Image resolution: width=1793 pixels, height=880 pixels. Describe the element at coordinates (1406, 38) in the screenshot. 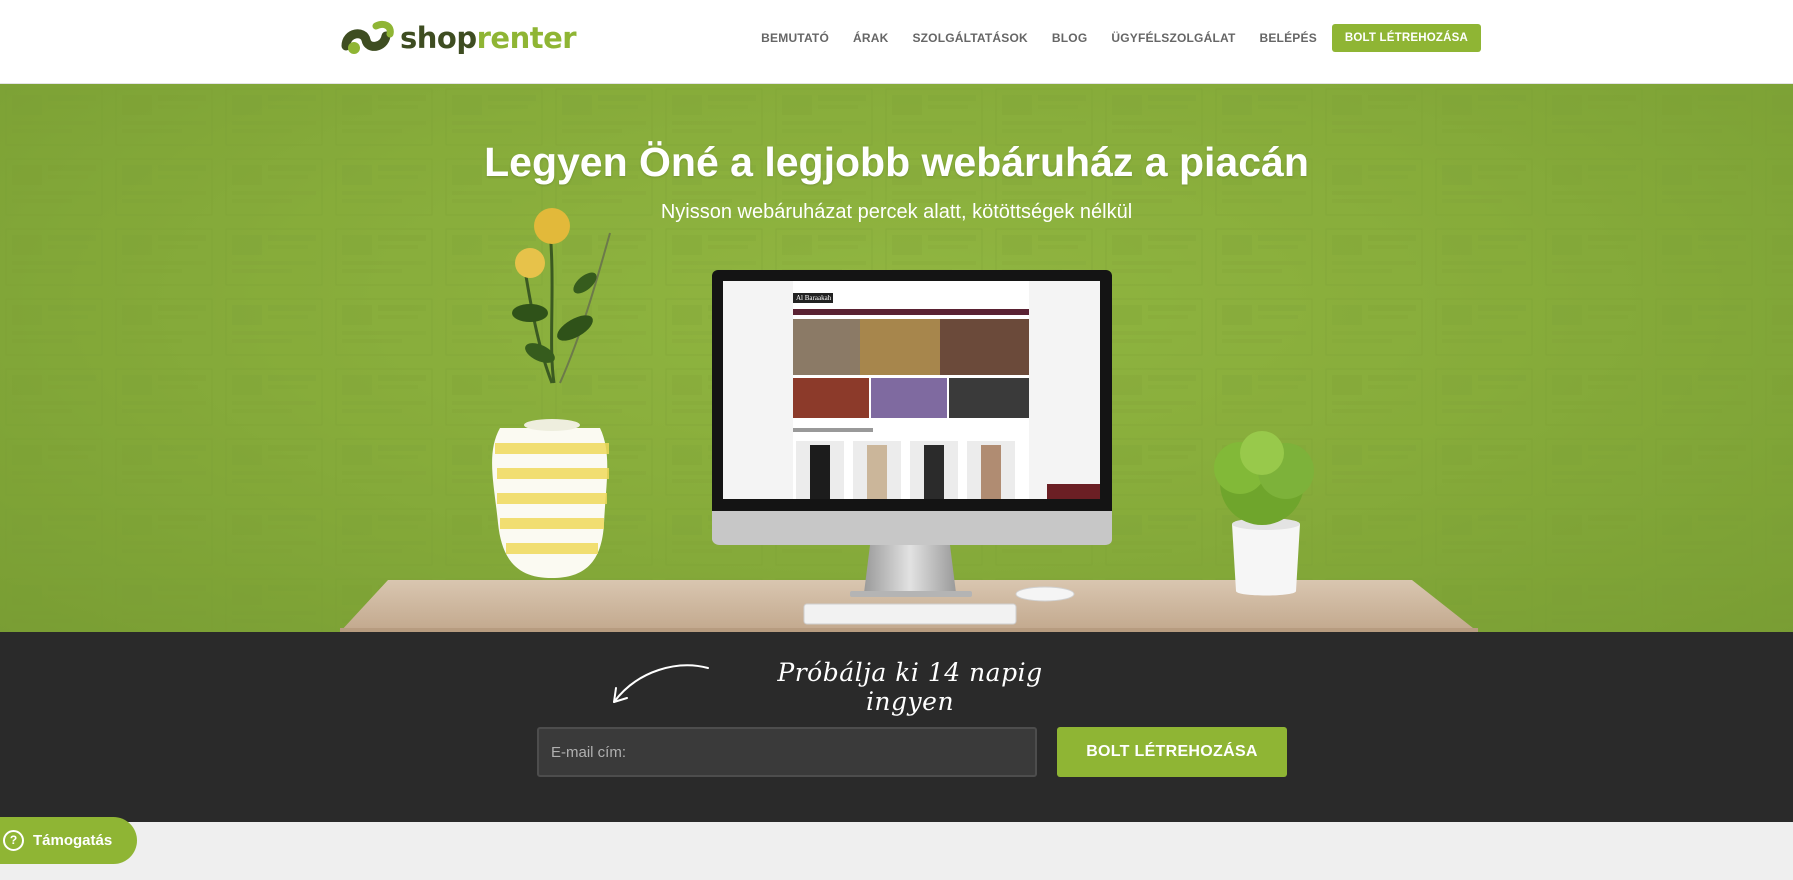

I see `create-shop-button-header: BOLT LÉTREHOZÁSA` at that location.